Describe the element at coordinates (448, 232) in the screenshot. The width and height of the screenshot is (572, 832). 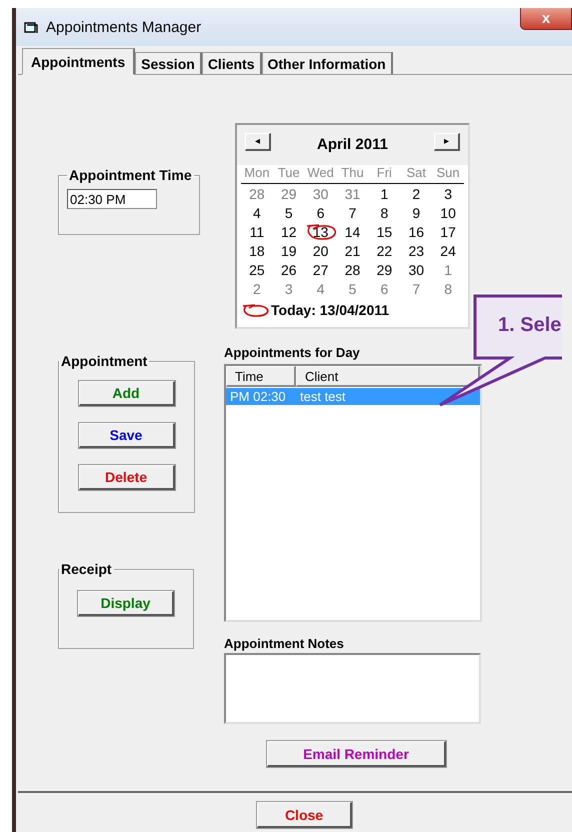
I see `calendar-day: 17` at that location.